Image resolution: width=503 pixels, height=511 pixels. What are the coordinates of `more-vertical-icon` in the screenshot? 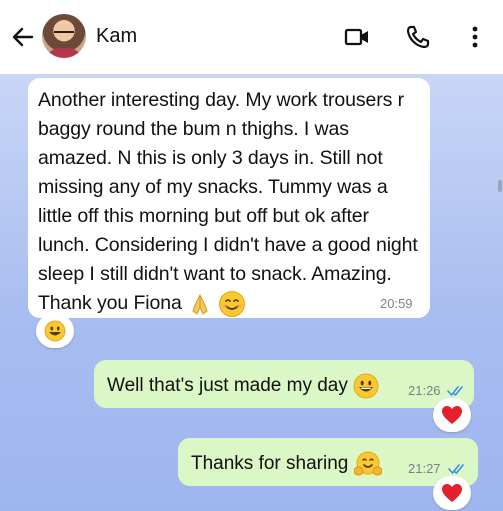 It's located at (475, 37).